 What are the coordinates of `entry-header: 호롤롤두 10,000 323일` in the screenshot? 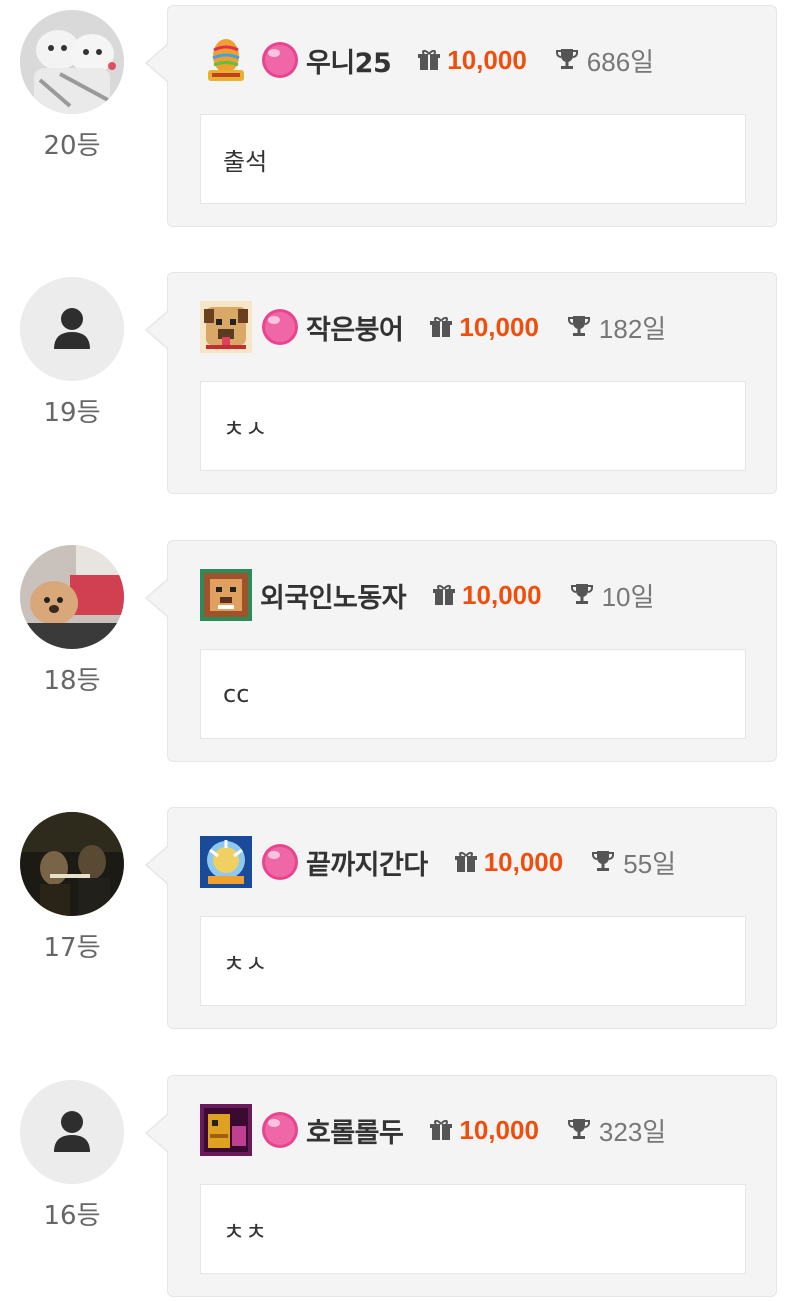 It's located at (483, 1130).